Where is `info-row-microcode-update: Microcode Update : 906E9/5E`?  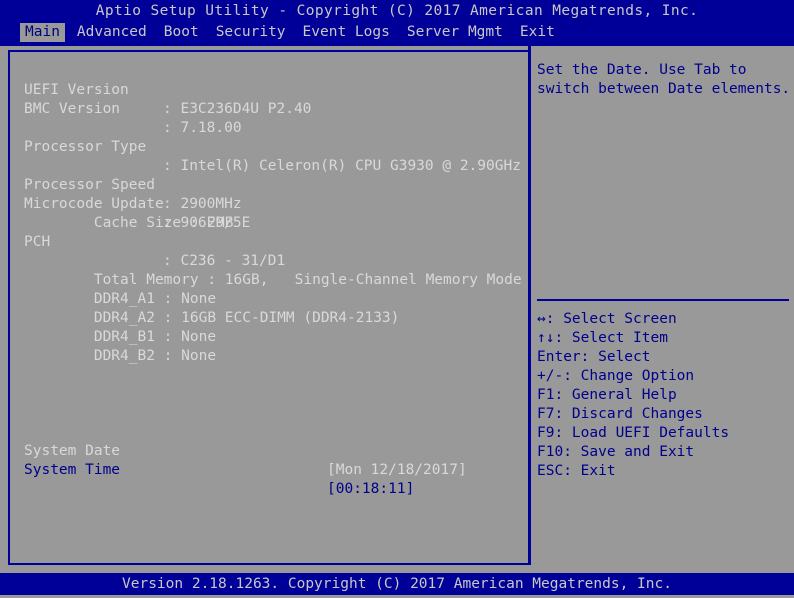
info-row-microcode-update: Microcode Update : 906E9/5E is located at coordinates (271, 203).